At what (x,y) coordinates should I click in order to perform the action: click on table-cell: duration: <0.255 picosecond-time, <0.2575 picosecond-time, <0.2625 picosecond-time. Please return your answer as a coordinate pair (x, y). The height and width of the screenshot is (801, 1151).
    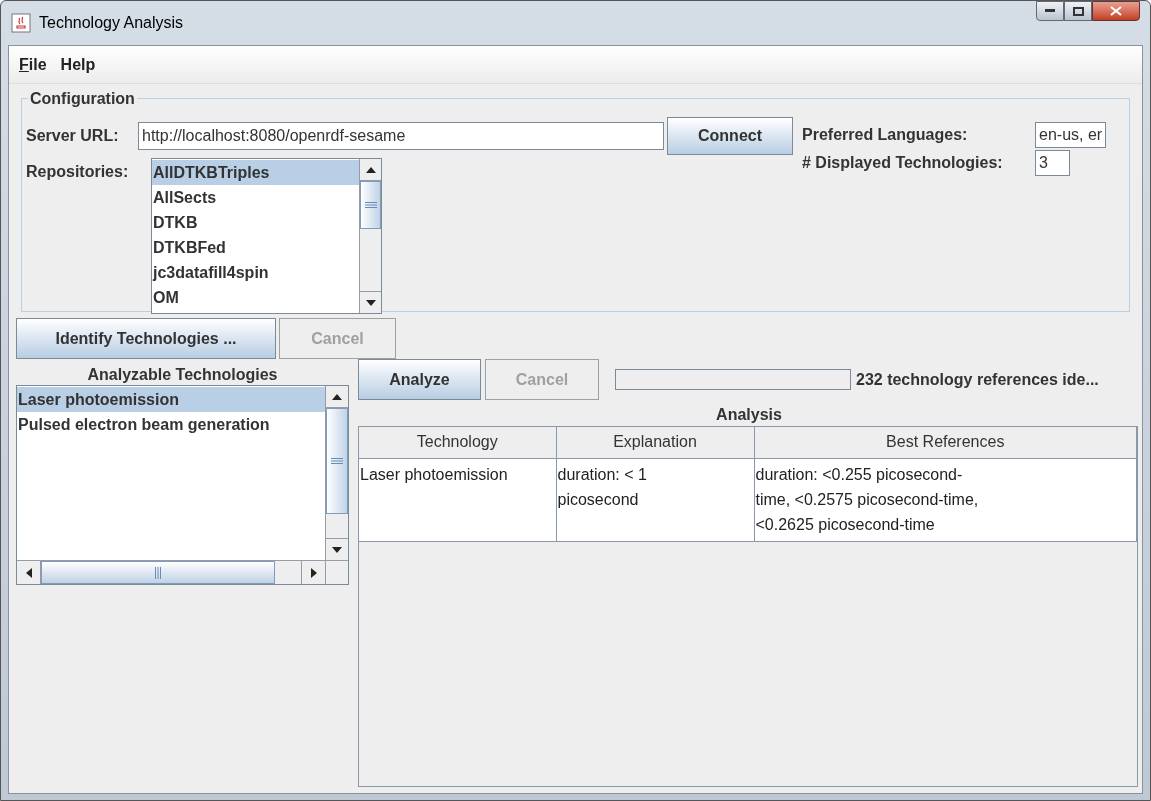
    Looking at the image, I should click on (945, 499).